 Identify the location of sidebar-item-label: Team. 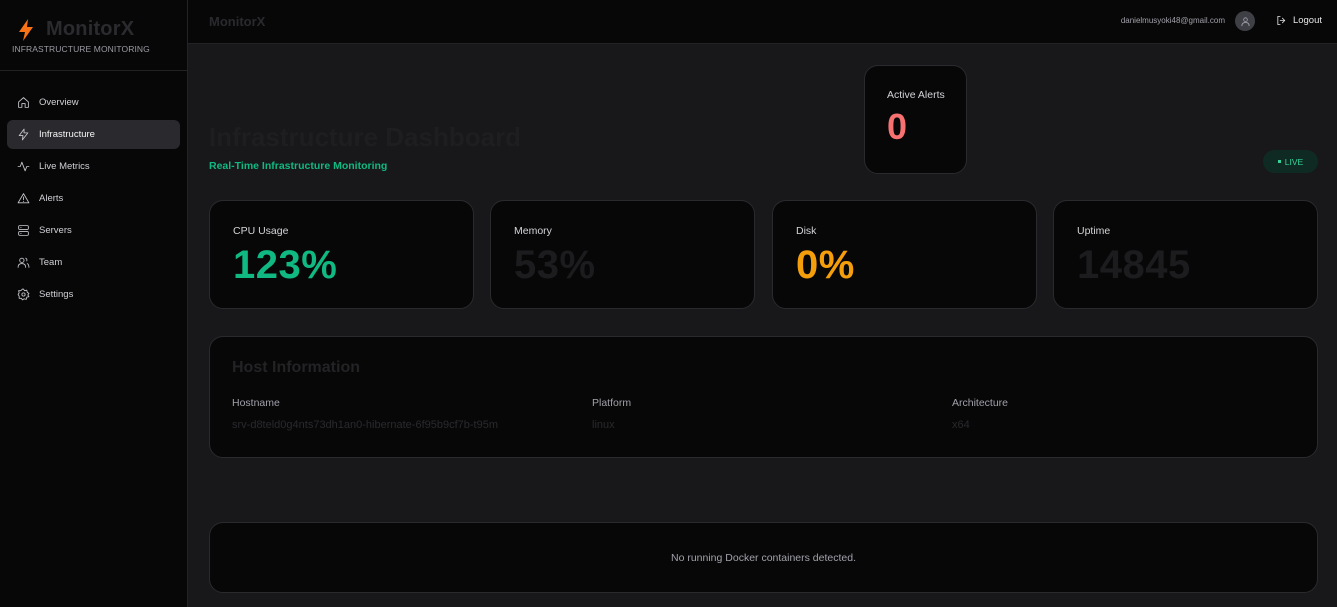
(51, 262).